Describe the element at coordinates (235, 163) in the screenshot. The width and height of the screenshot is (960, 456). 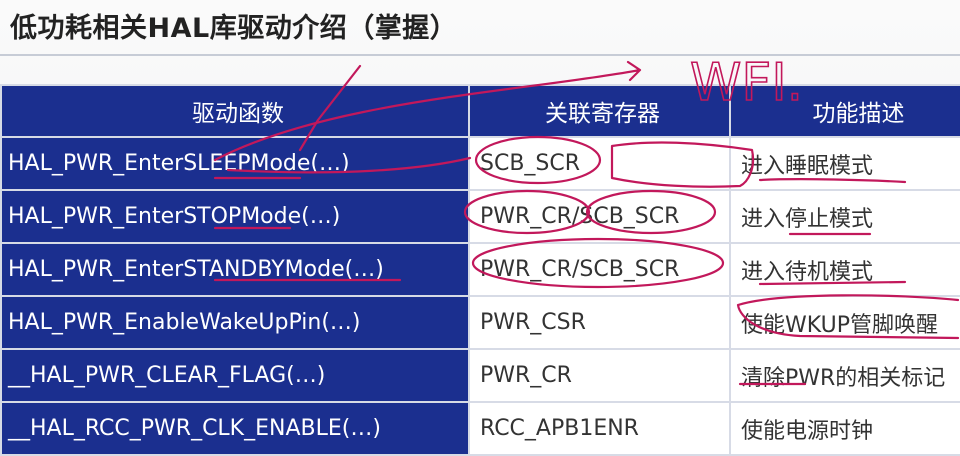
I see `cell-function: HAL_PWR_EnterSLEEPMode(…)` at that location.